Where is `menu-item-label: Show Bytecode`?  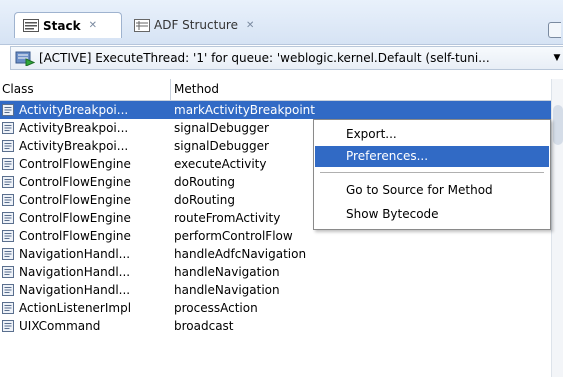 menu-item-label: Show Bytecode is located at coordinates (392, 214).